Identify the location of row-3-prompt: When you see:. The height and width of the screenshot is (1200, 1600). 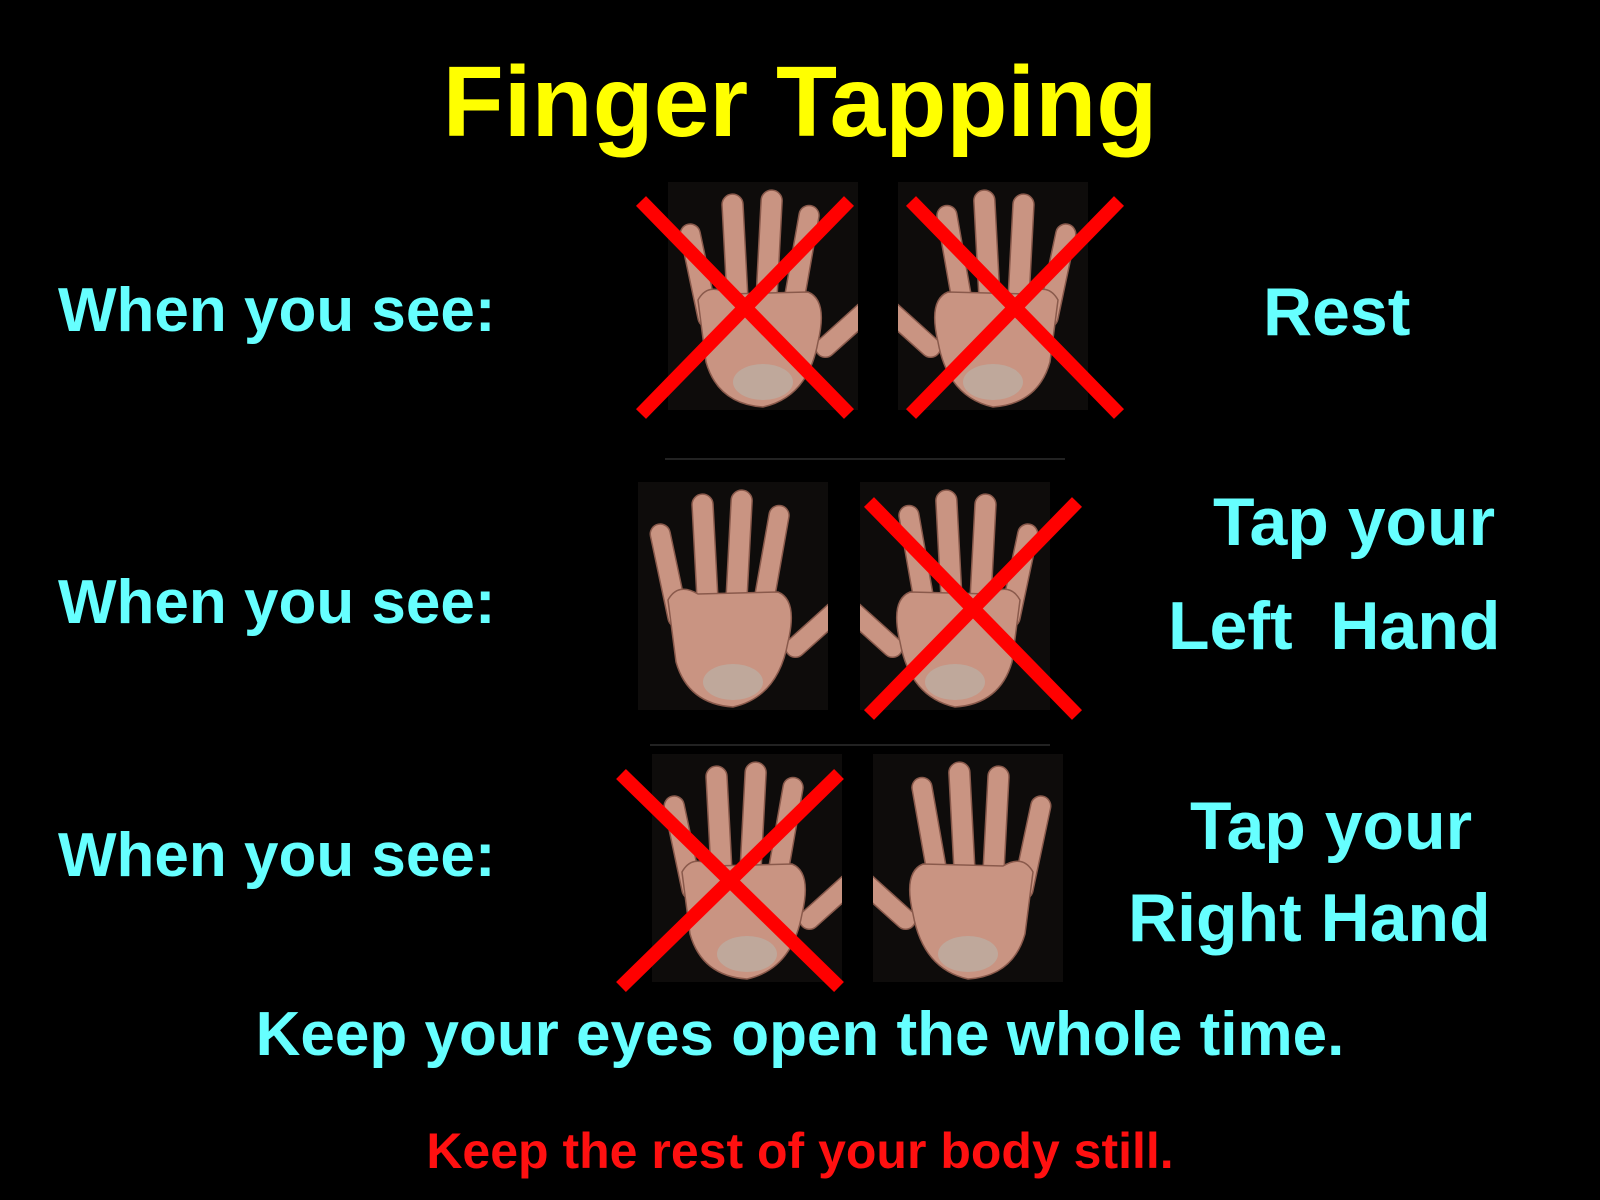
(277, 855).